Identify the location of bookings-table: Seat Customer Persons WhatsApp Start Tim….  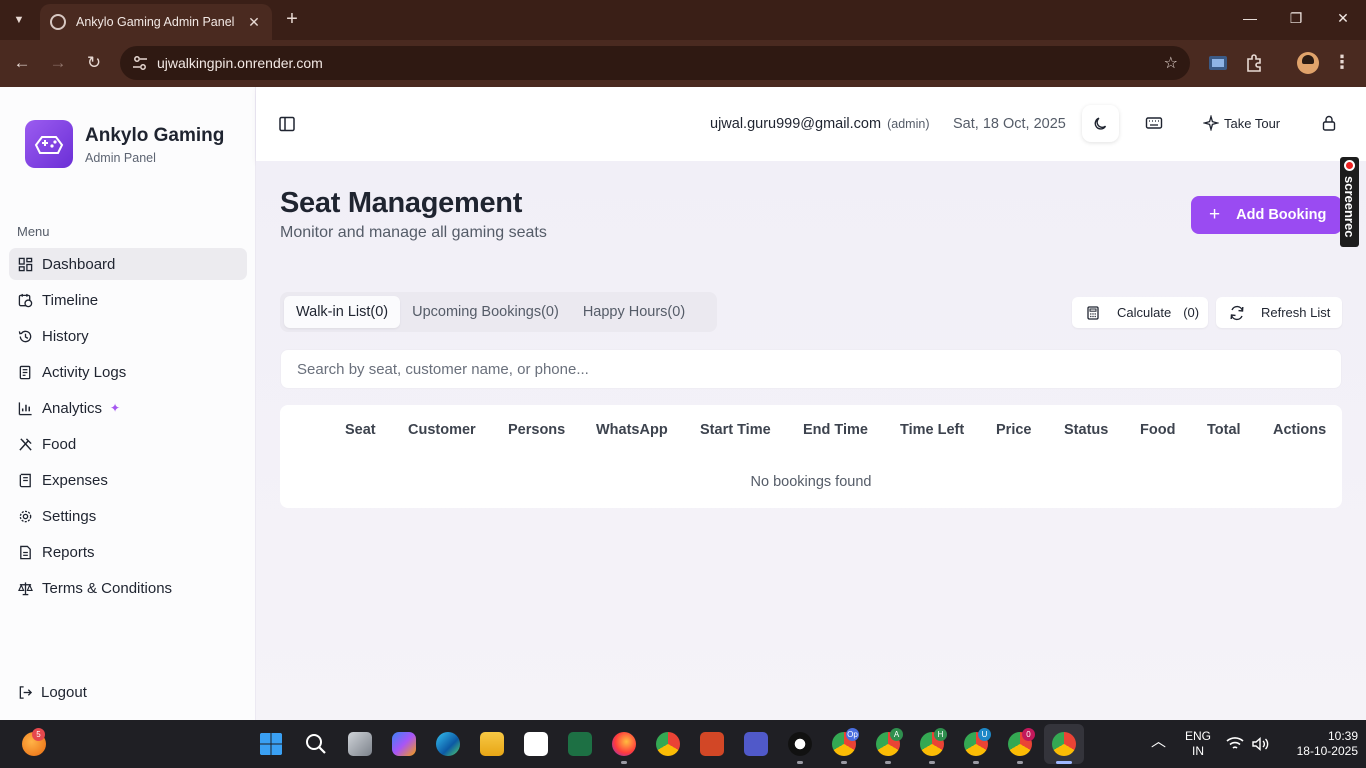
(811, 456).